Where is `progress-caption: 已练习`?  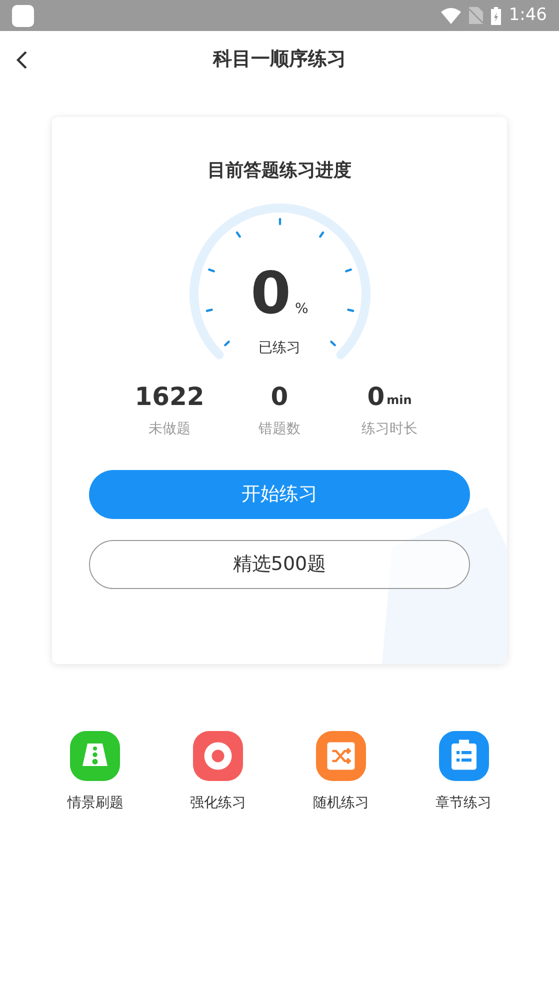
progress-caption: 已练习 is located at coordinates (280, 348).